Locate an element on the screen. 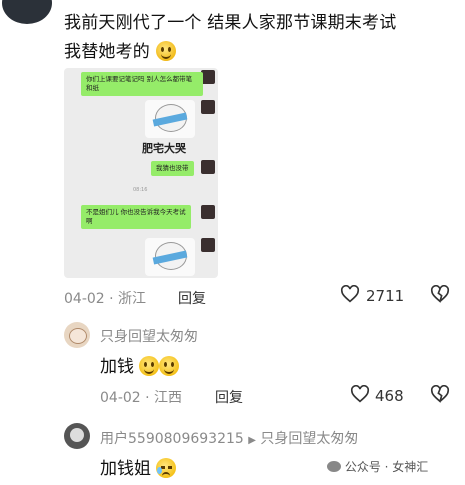 The image size is (465, 485). reply-arrow-icon: ▶ is located at coordinates (252, 440).